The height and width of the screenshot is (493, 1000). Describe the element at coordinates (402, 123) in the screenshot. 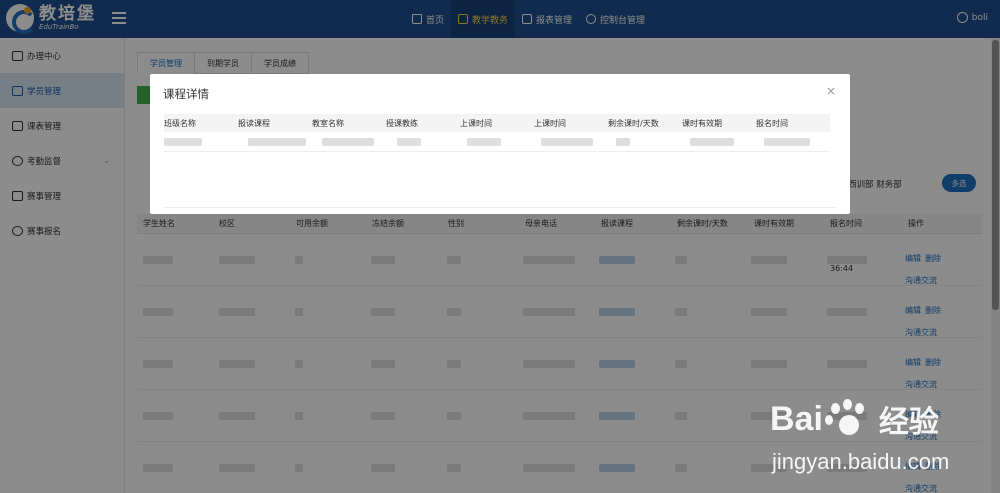

I see `column-header: 授课教练` at that location.